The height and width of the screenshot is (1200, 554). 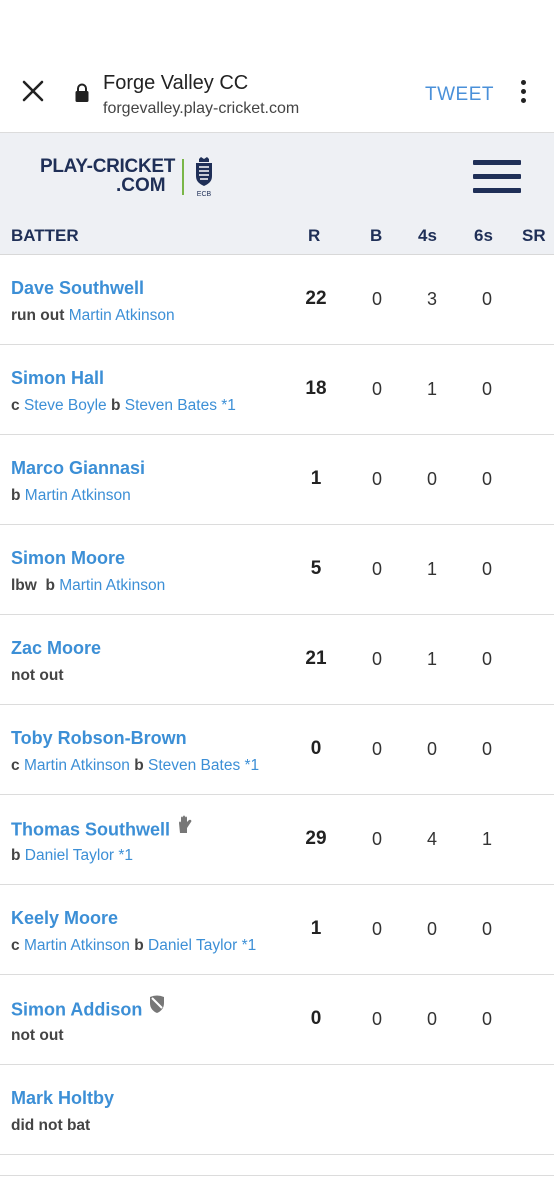 What do you see at coordinates (523, 93) in the screenshot?
I see `more-options-icon` at bounding box center [523, 93].